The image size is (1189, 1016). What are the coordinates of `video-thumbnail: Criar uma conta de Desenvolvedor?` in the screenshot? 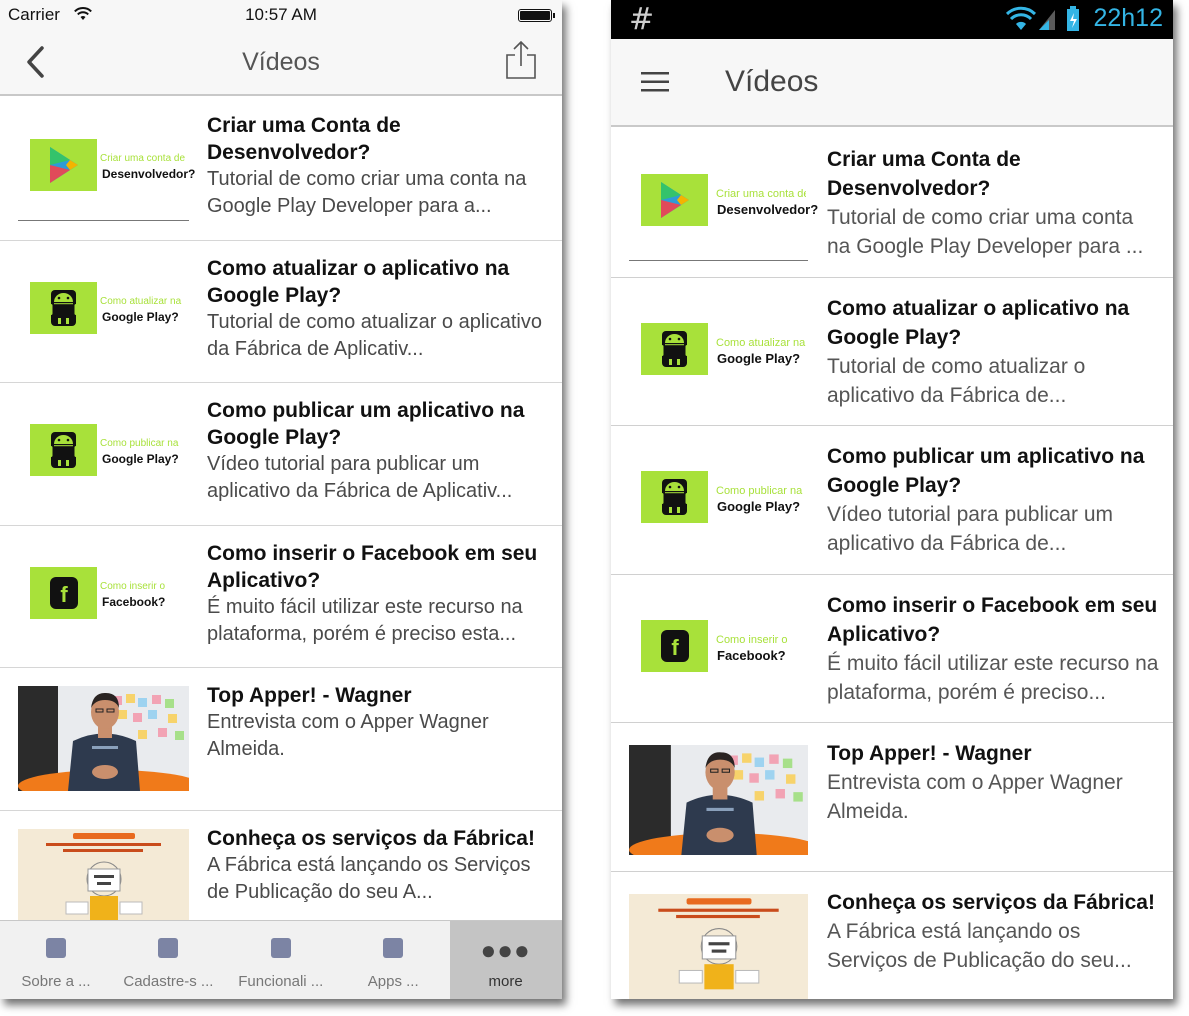 It's located at (723, 206).